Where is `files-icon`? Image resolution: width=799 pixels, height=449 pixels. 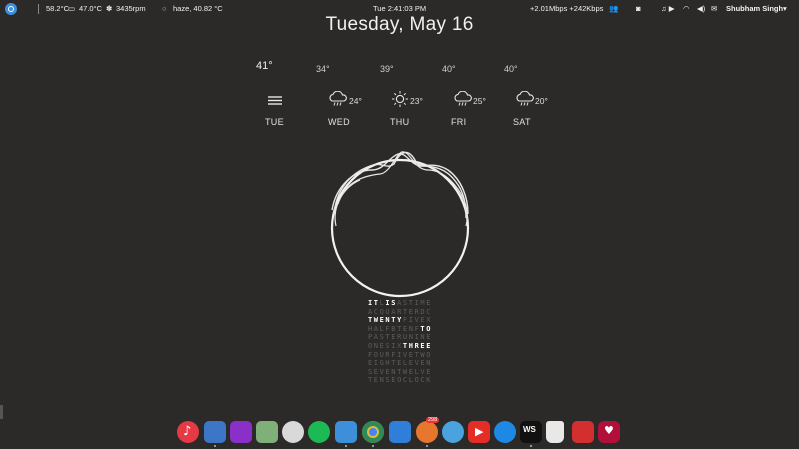 files-icon is located at coordinates (400, 432).